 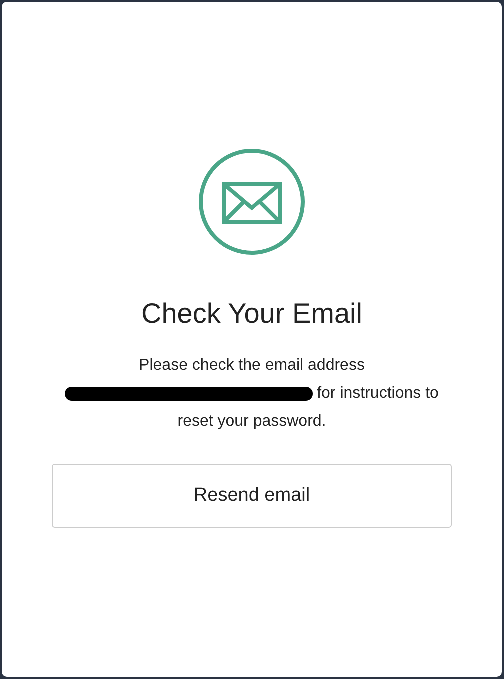 I want to click on resend-button: Resend email, so click(x=252, y=496).